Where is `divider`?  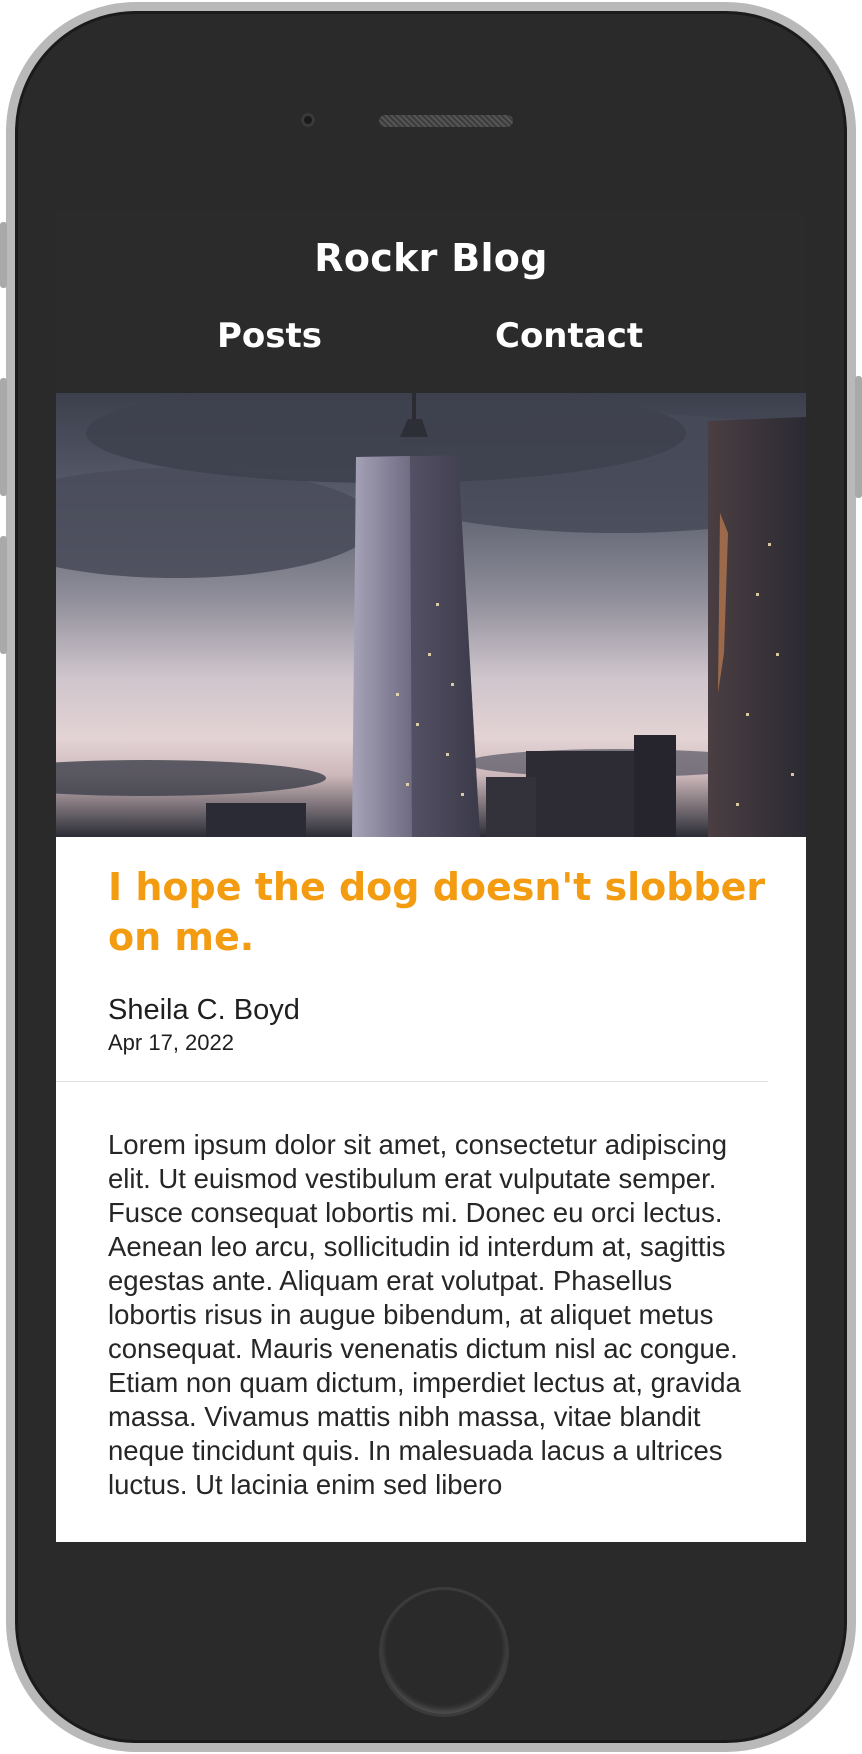
divider is located at coordinates (412, 1081).